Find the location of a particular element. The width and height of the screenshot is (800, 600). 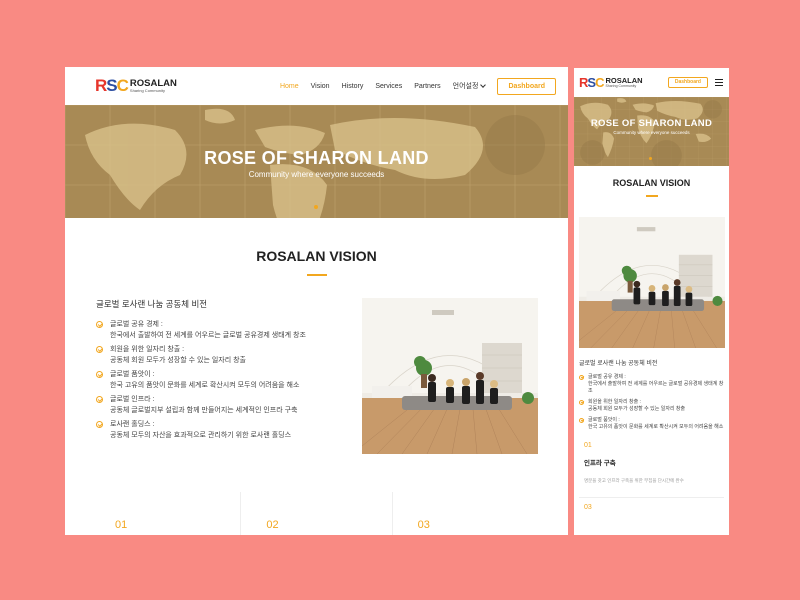

card-desc: 명분을 갖고 인프라 구축을 위한 부집을 단시간에 완수 is located at coordinates (634, 480).